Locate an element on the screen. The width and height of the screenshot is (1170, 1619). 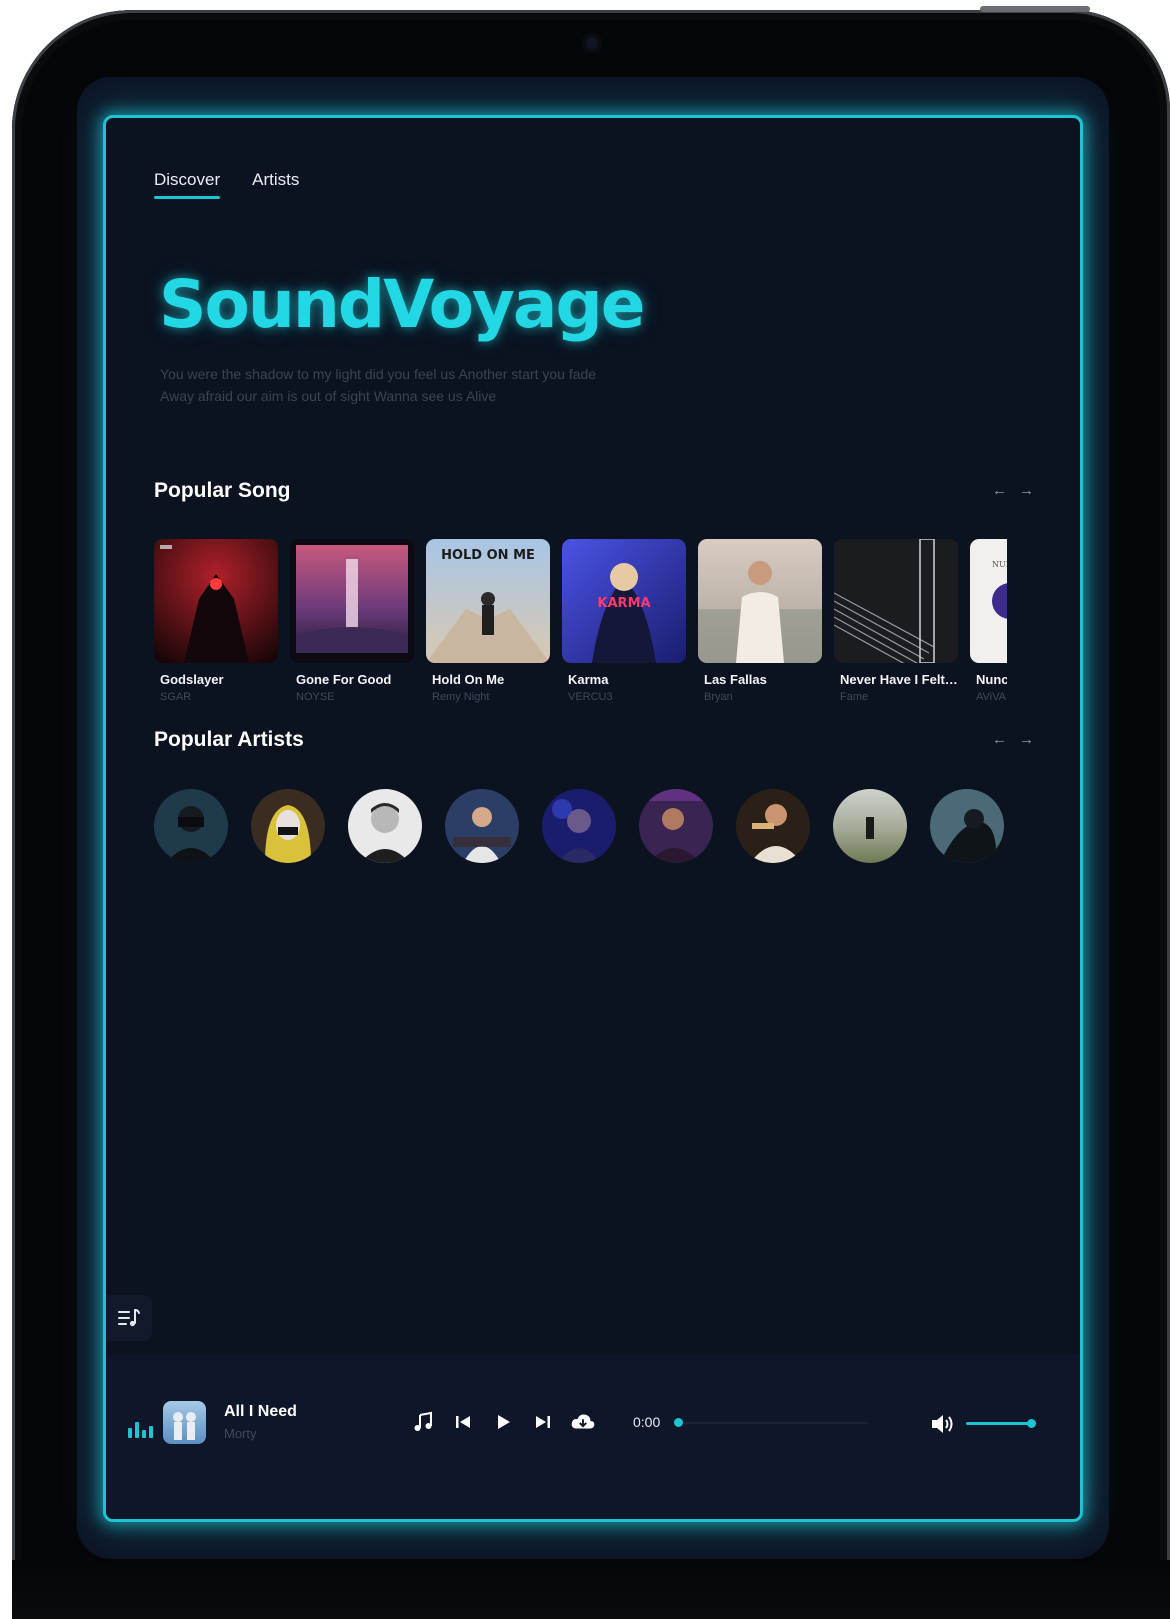
volume-icon is located at coordinates (942, 1424).